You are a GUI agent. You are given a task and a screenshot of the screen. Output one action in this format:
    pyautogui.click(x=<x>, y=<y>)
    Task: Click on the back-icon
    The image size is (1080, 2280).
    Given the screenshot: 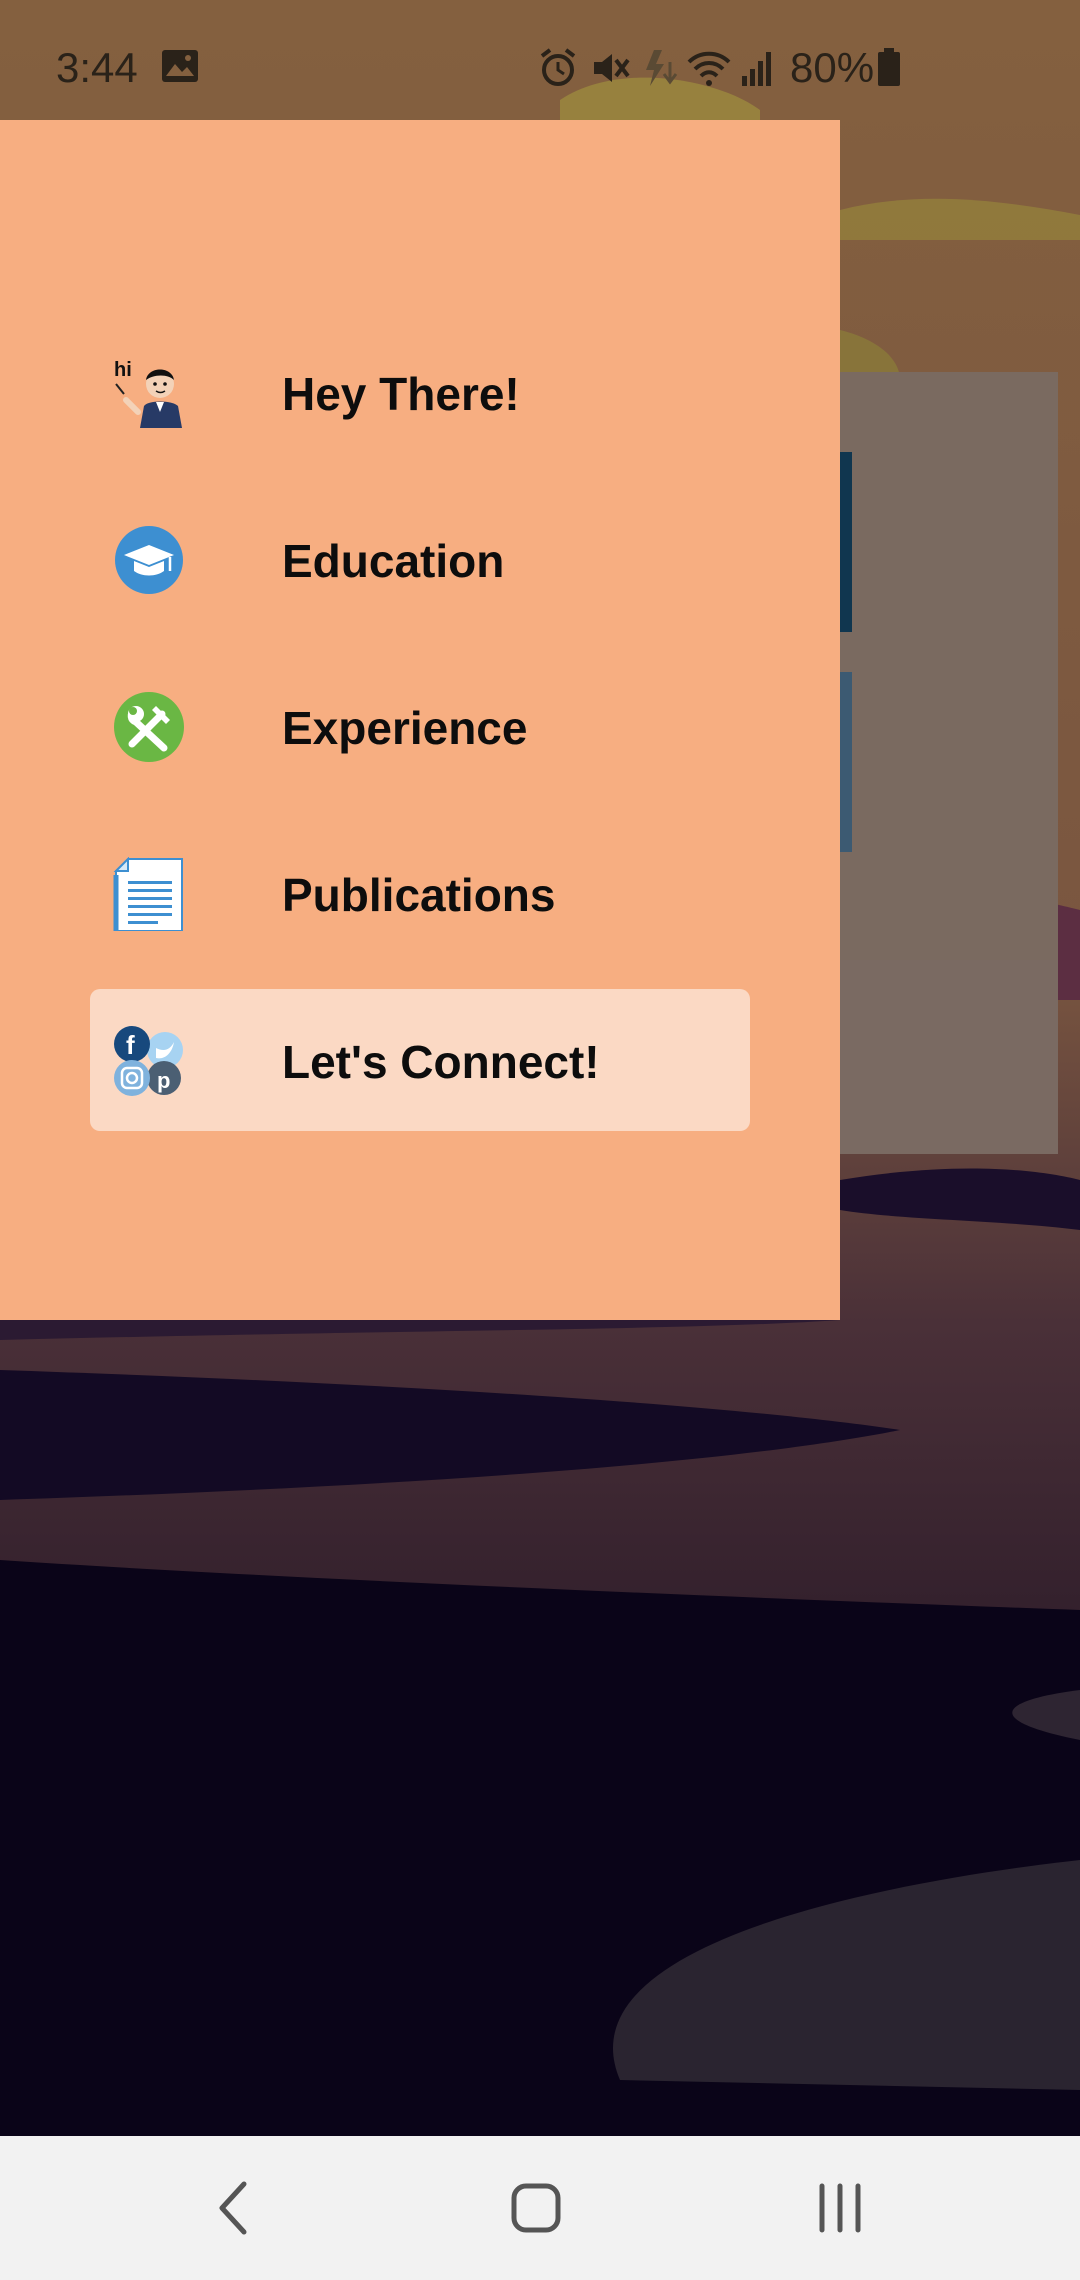 What is the action you would take?
    pyautogui.click(x=234, y=2208)
    